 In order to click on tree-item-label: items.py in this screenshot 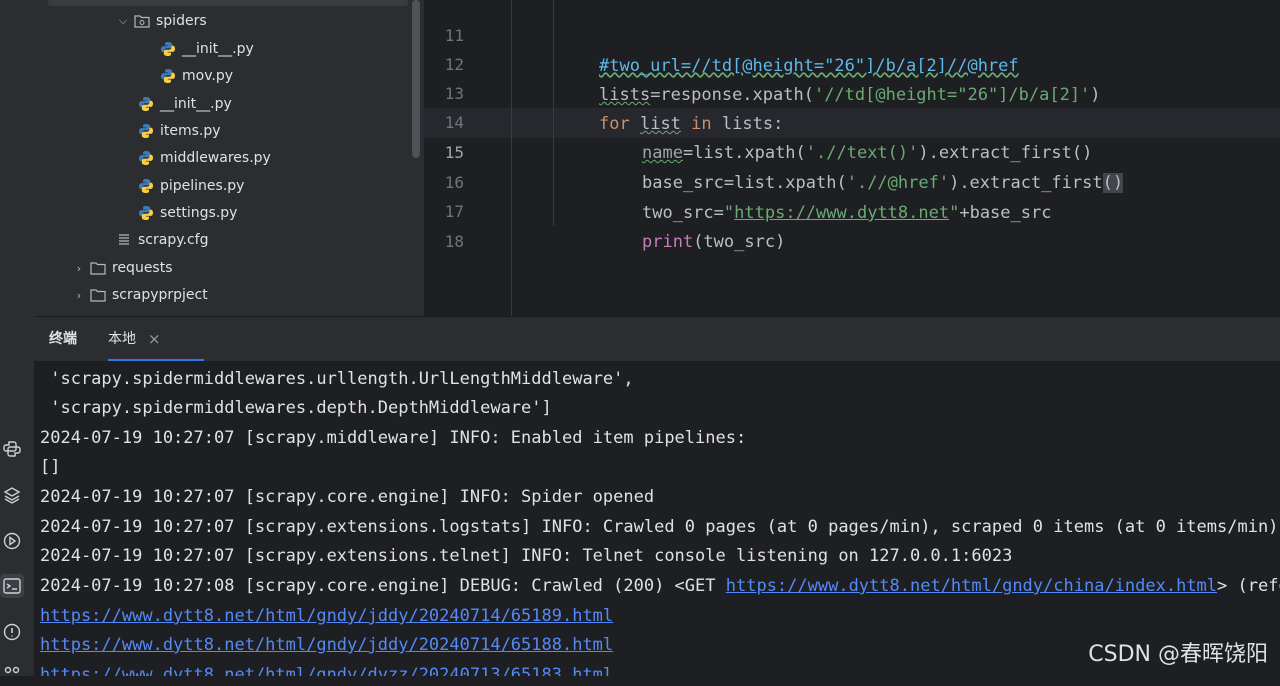, I will do `click(190, 131)`.